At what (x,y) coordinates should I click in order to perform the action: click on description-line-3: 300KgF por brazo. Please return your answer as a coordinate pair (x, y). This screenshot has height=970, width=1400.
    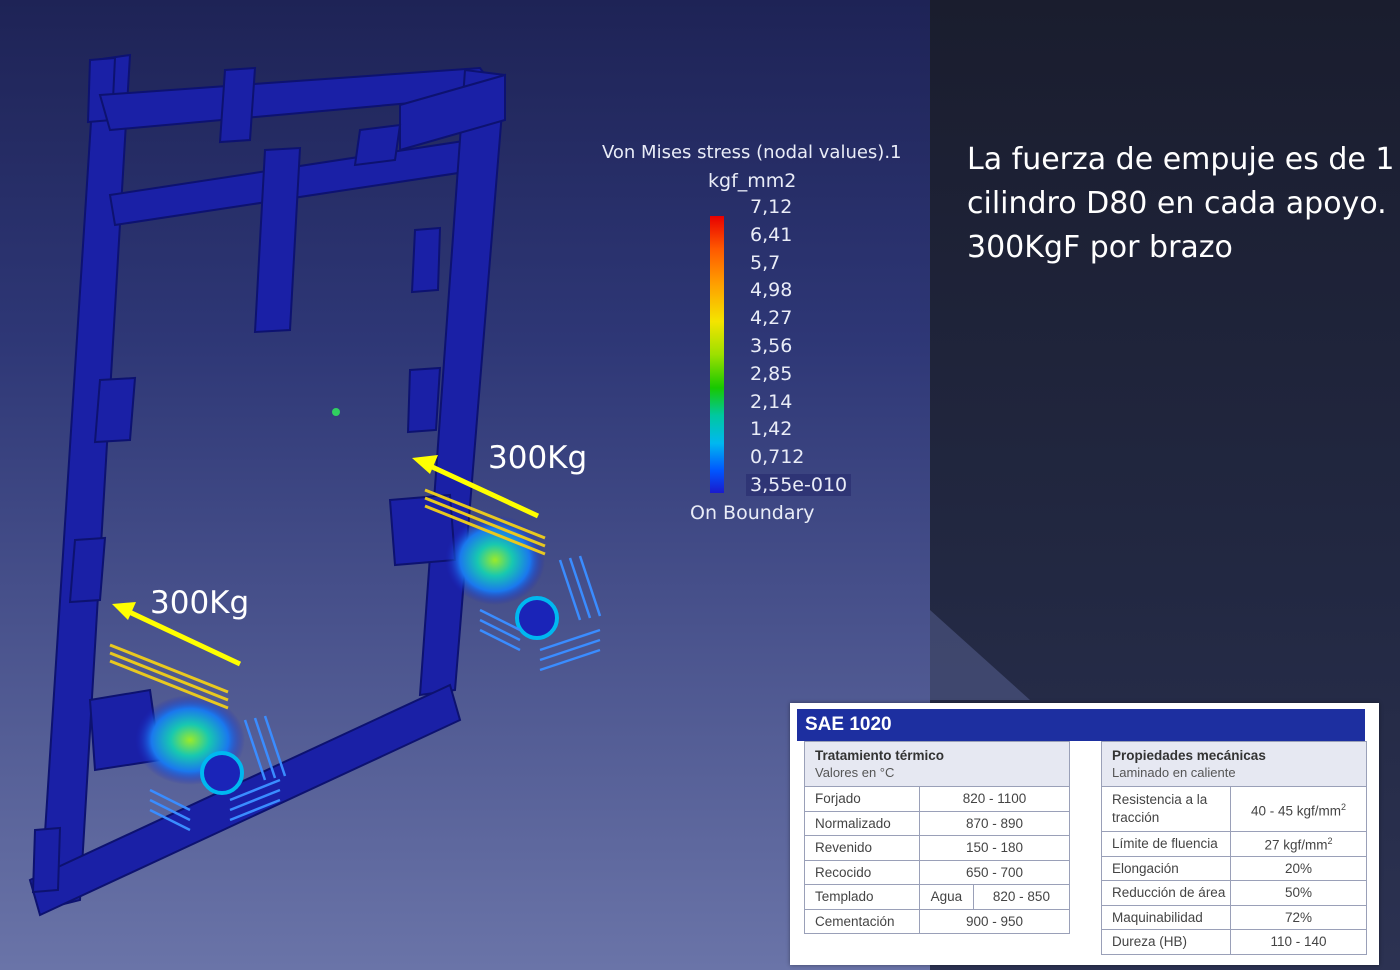
    Looking at the image, I should click on (1100, 247).